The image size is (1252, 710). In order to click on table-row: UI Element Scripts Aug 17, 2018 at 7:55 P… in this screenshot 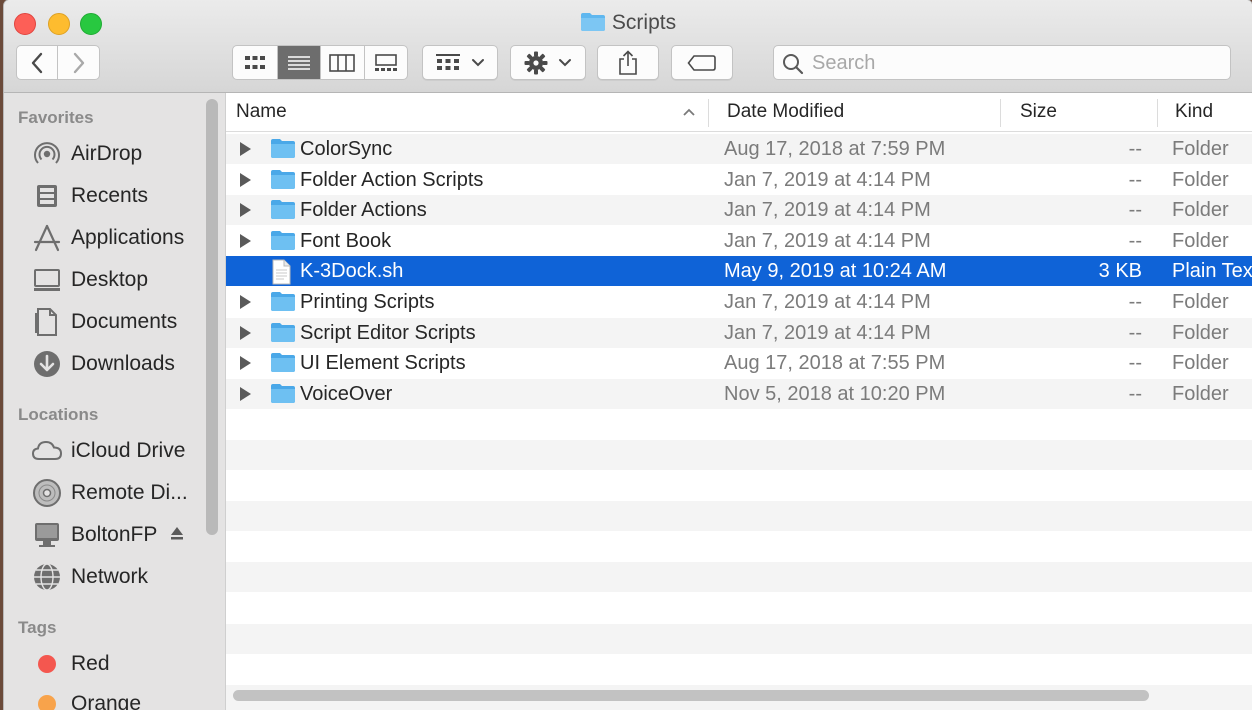, I will do `click(739, 363)`.